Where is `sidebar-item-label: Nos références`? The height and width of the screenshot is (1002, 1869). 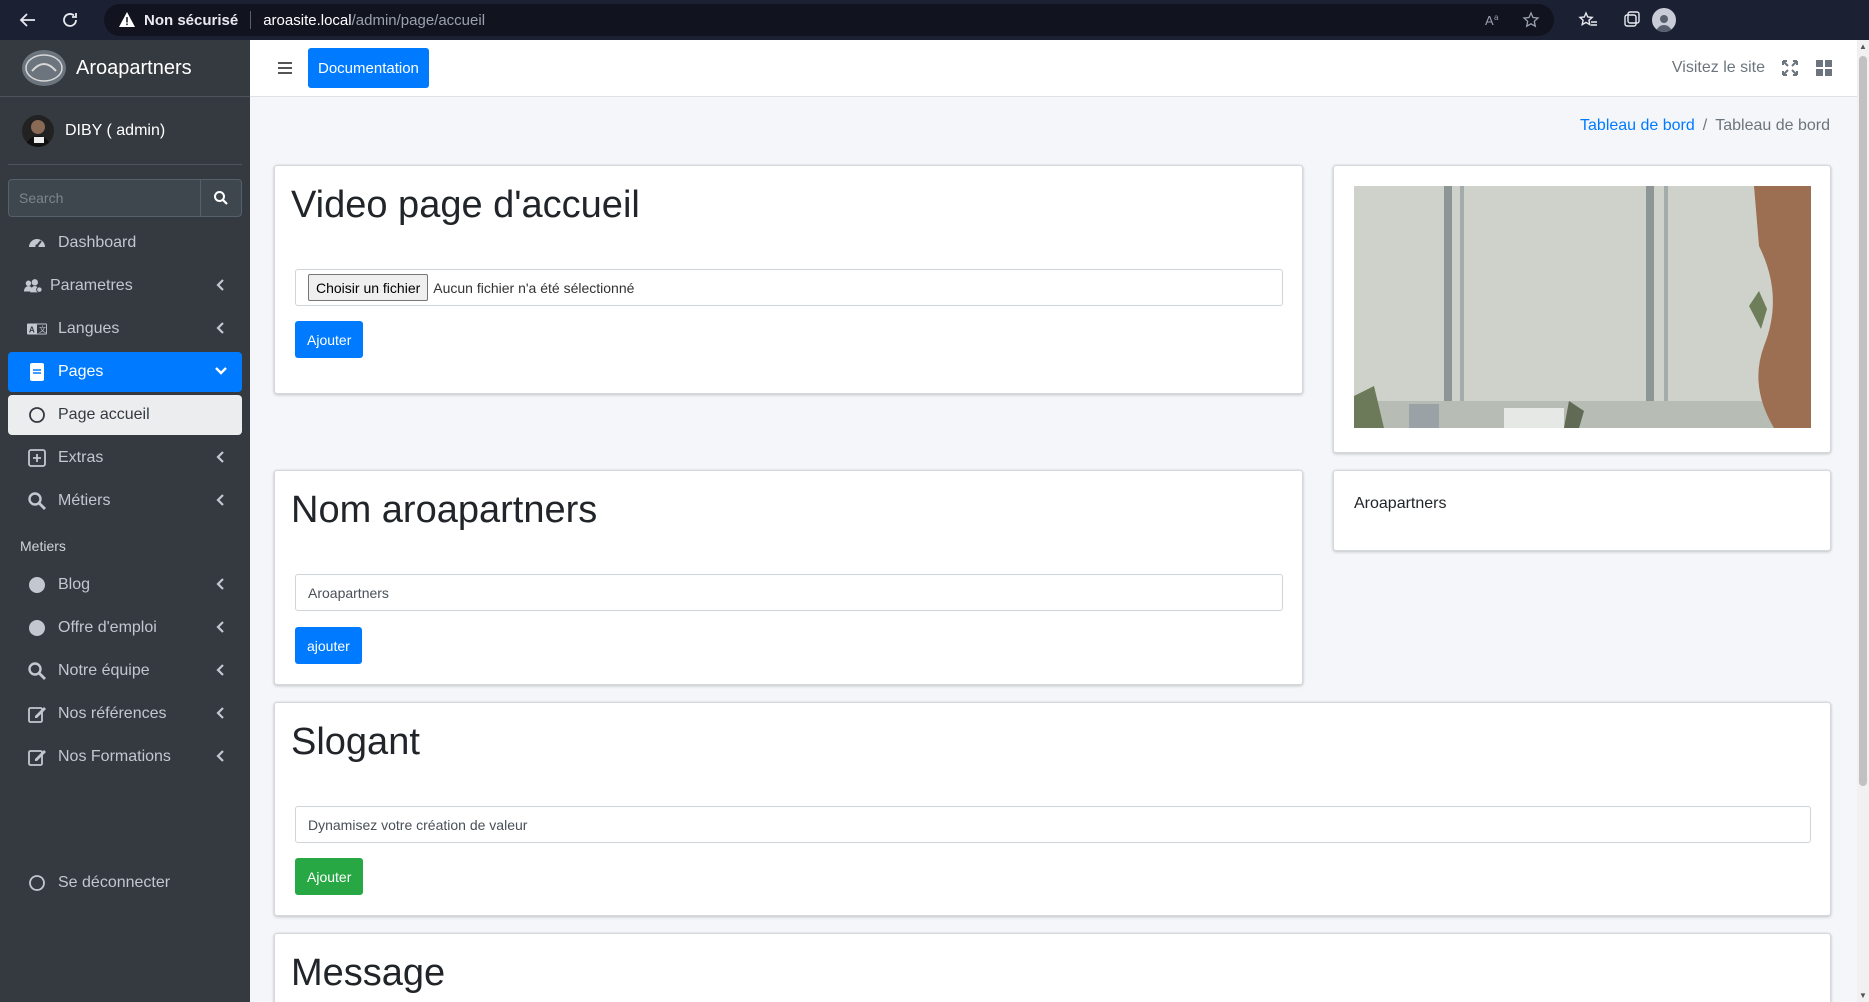 sidebar-item-label: Nos références is located at coordinates (112, 713).